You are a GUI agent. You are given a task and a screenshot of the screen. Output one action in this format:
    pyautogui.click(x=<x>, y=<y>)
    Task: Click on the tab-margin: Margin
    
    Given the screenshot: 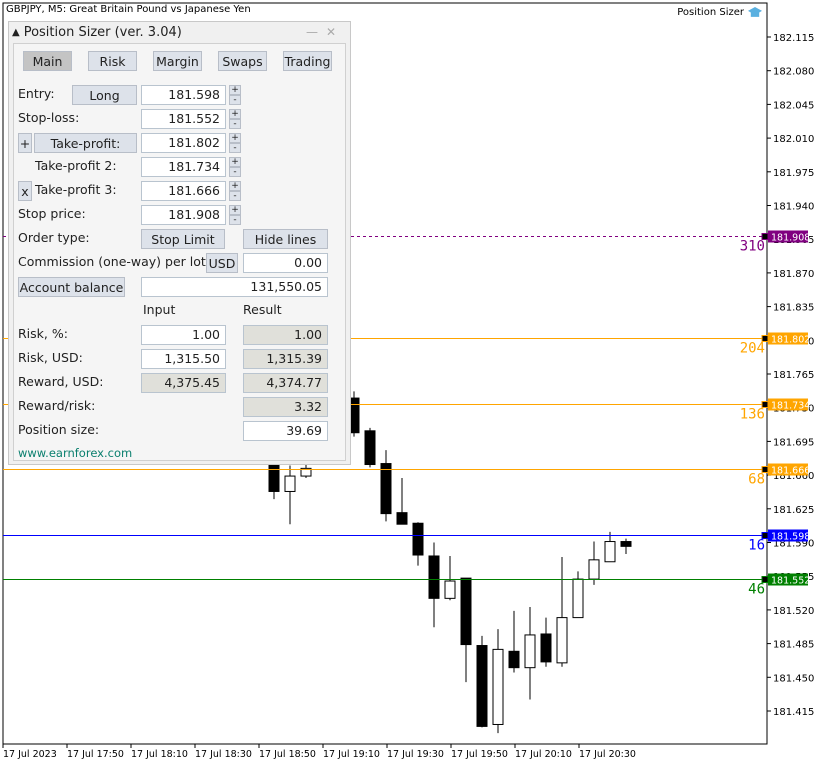 What is the action you would take?
    pyautogui.click(x=177, y=61)
    